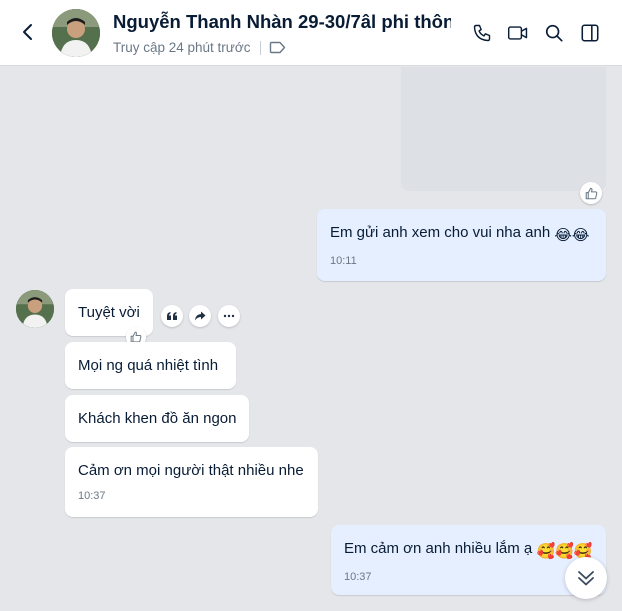 The image size is (622, 611). I want to click on video-camera-icon, so click(517, 33).